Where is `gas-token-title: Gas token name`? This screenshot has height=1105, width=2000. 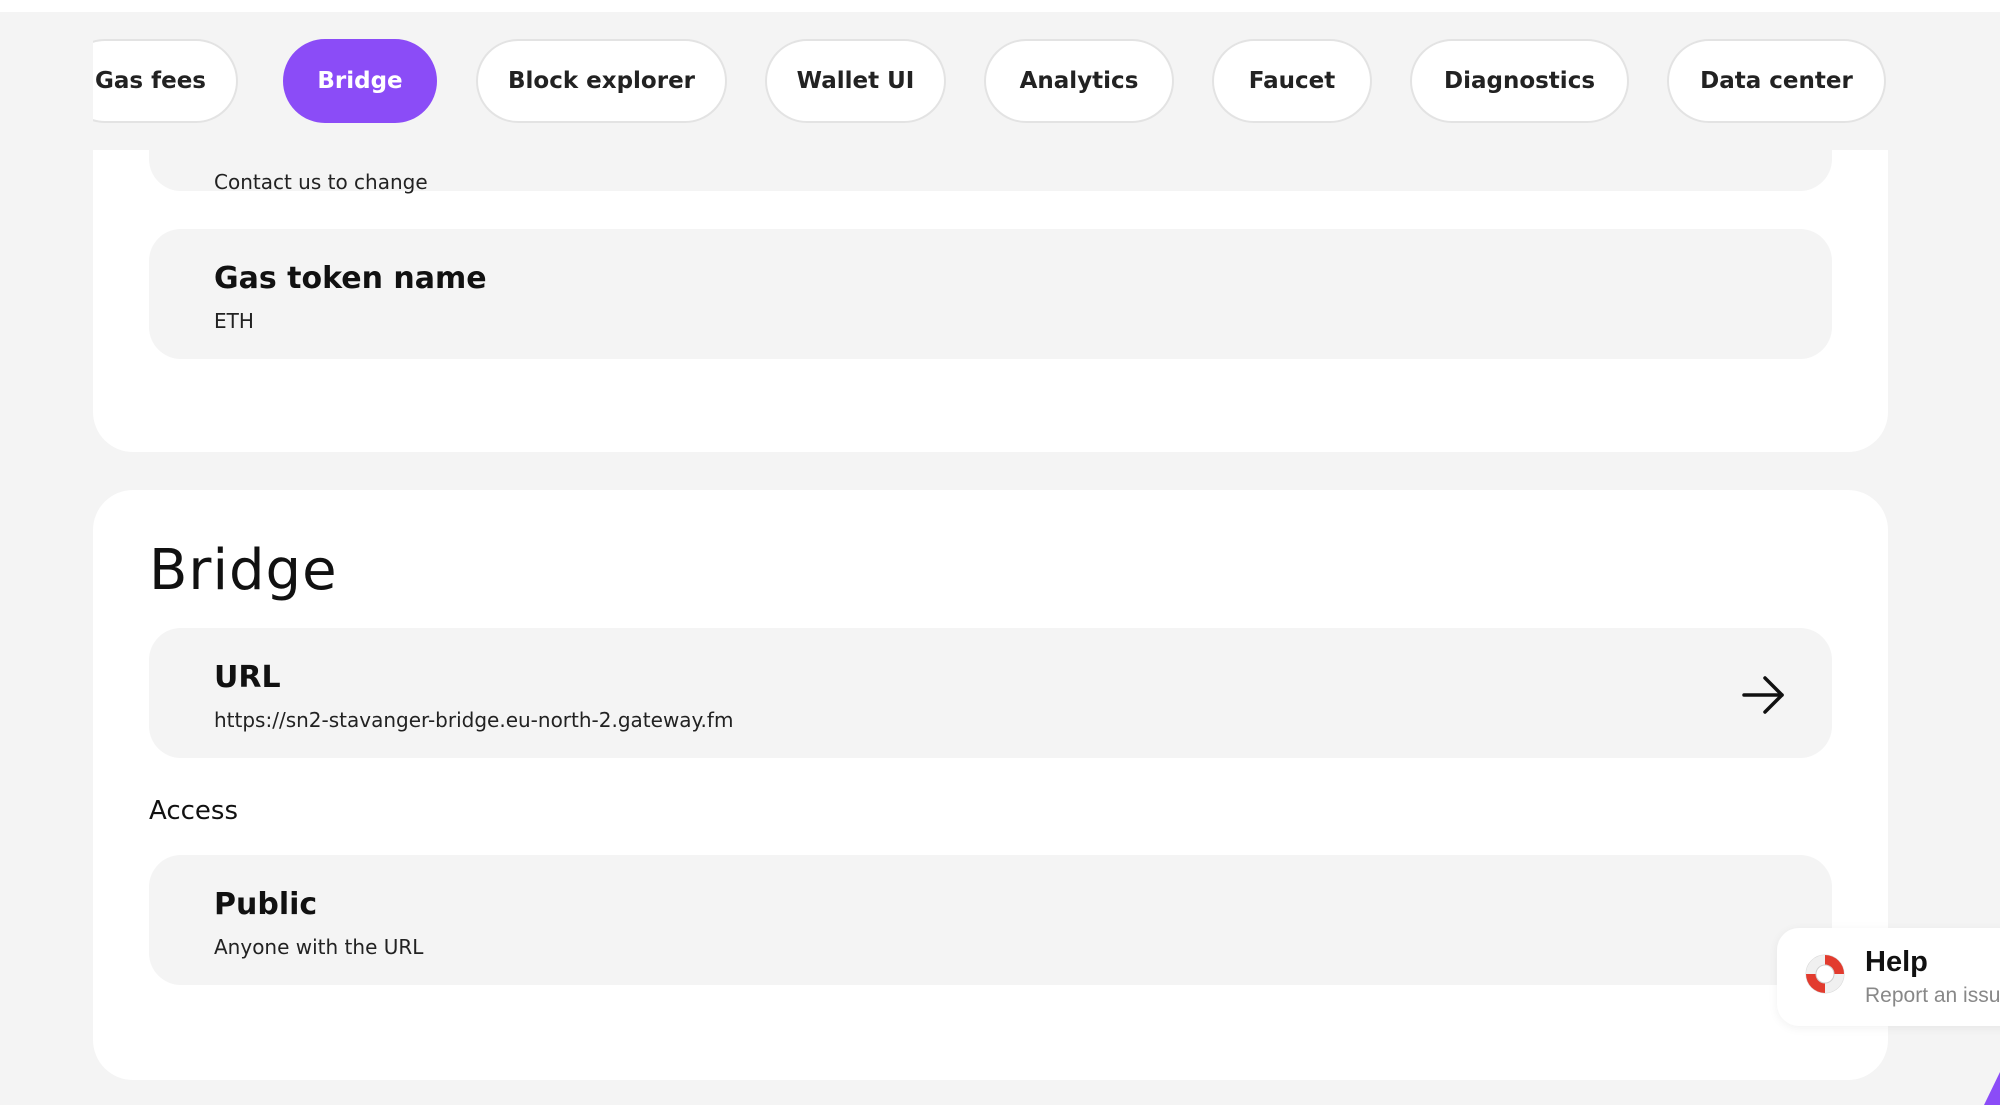
gas-token-title: Gas token name is located at coordinates (350, 278).